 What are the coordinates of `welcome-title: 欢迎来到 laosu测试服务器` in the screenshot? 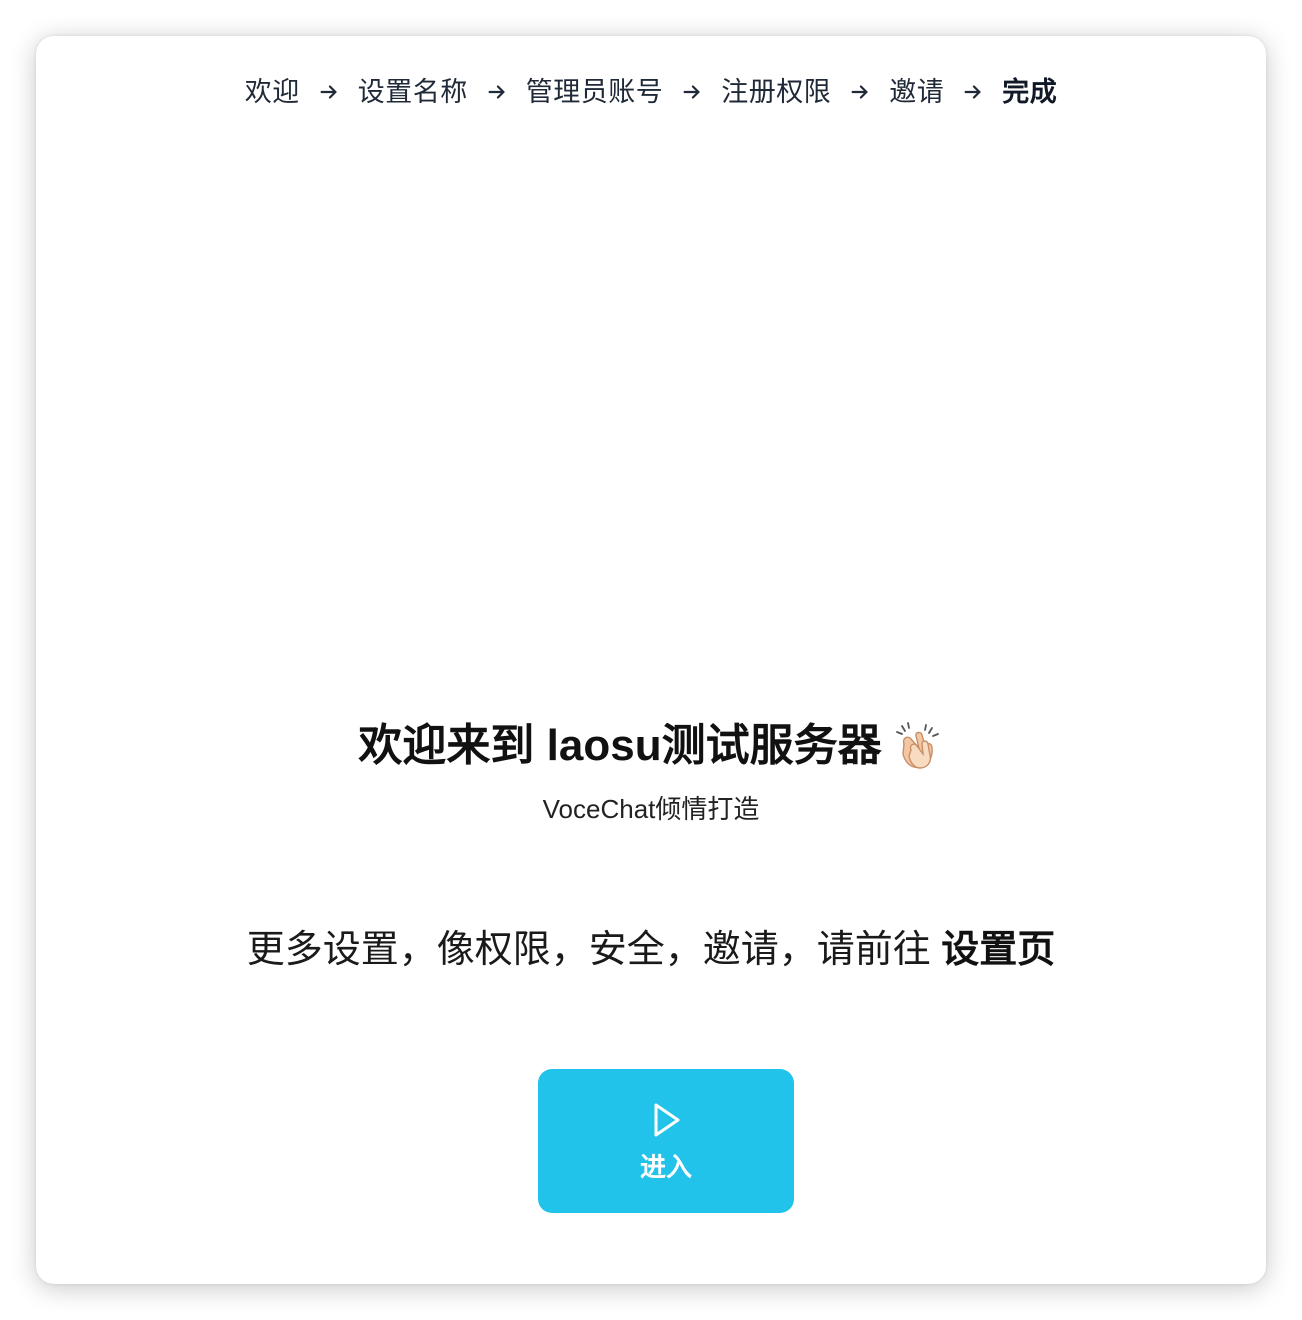 It's located at (651, 746).